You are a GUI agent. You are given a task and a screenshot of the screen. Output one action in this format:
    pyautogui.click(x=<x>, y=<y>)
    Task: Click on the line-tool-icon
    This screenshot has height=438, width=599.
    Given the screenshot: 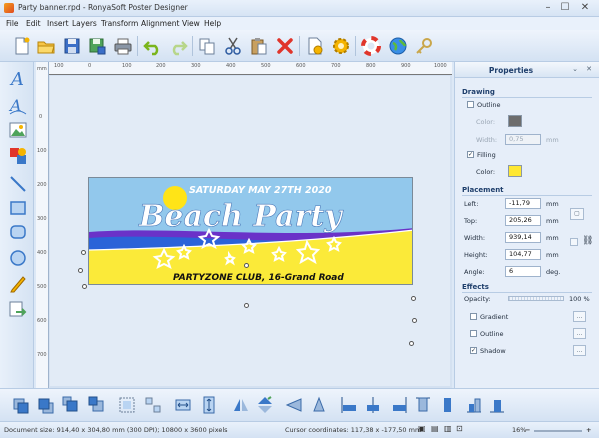 What is the action you would take?
    pyautogui.click(x=18, y=184)
    